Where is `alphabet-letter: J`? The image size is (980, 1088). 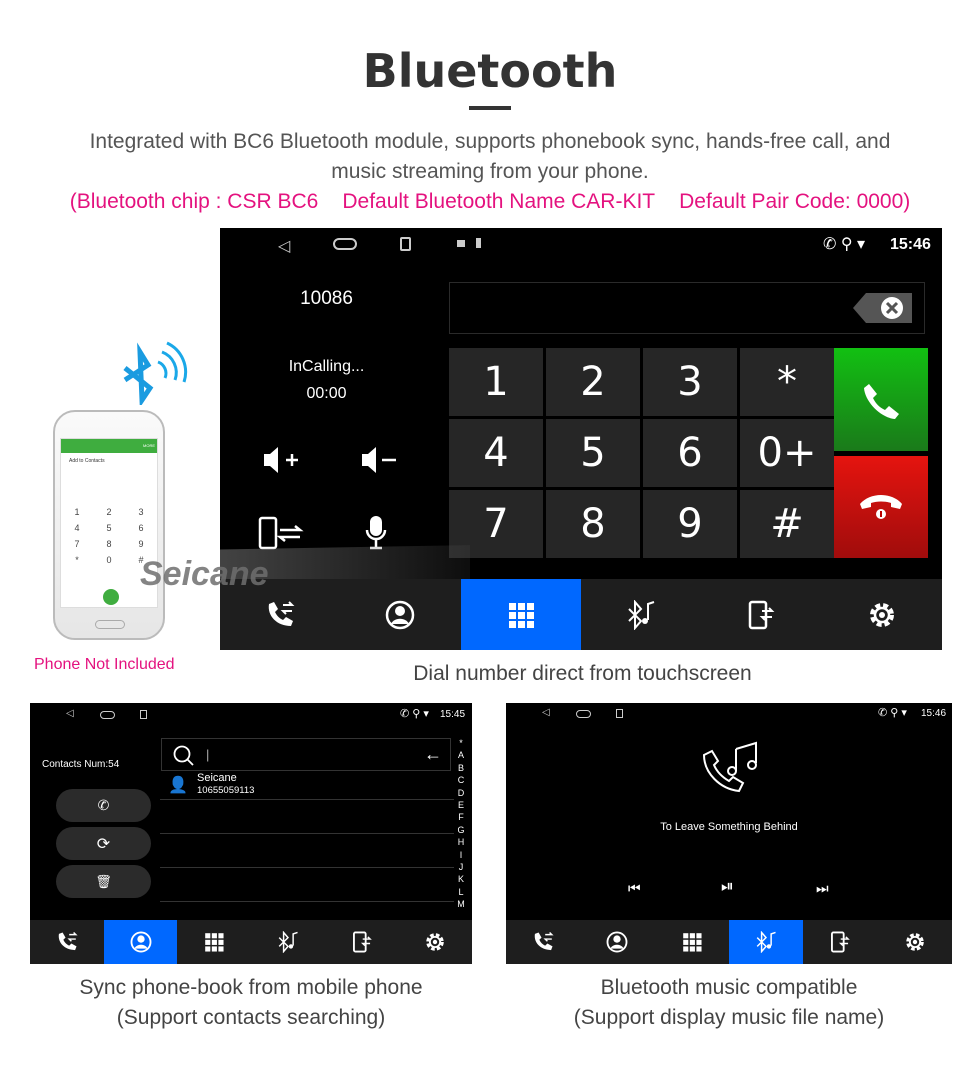
alphabet-letter: J is located at coordinates (461, 867).